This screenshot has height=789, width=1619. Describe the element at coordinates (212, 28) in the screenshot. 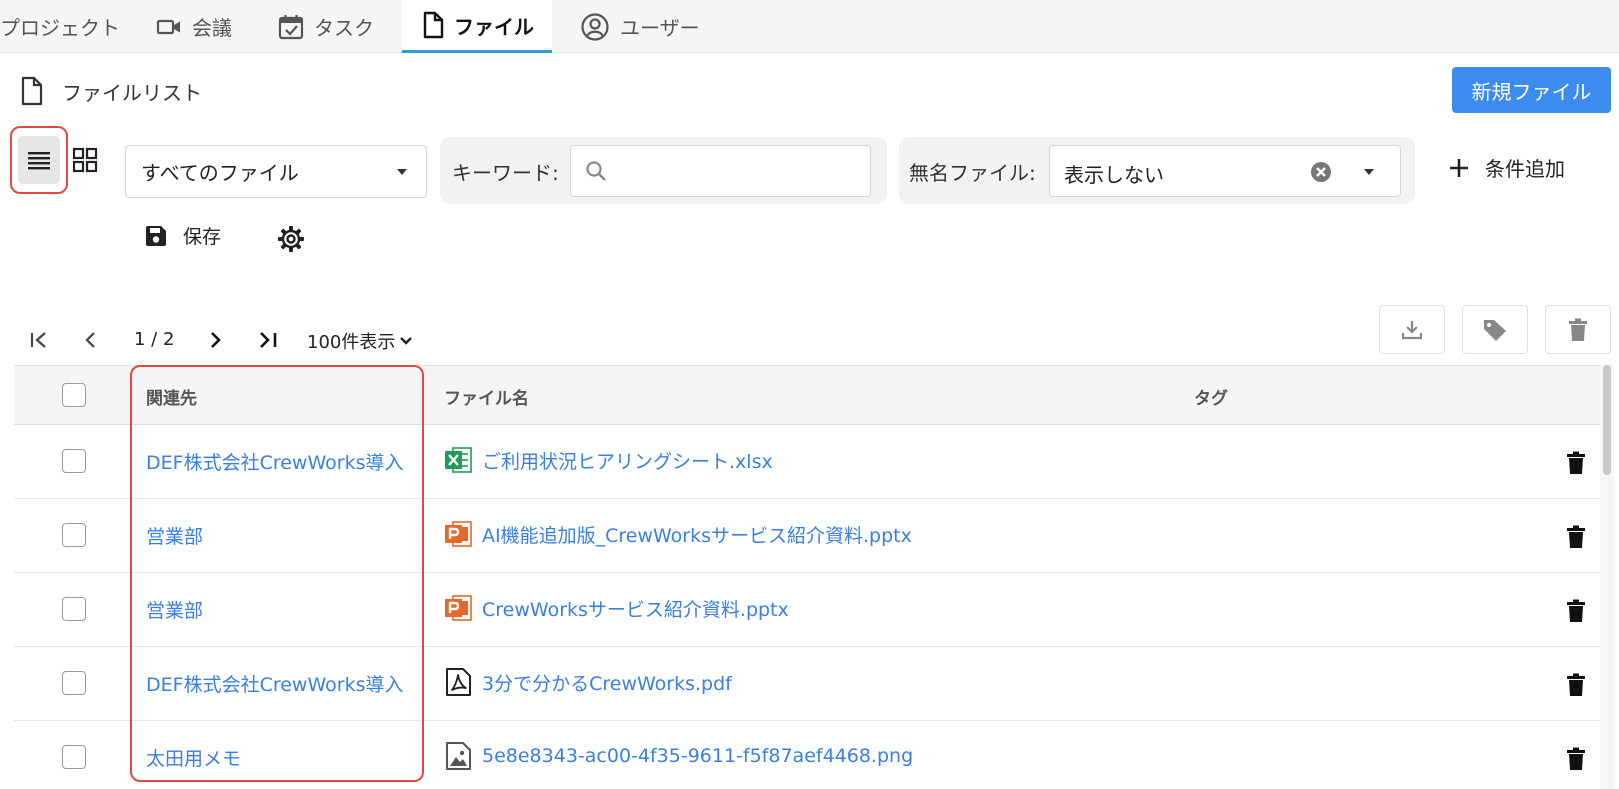

I see `tab-label: 会議` at that location.